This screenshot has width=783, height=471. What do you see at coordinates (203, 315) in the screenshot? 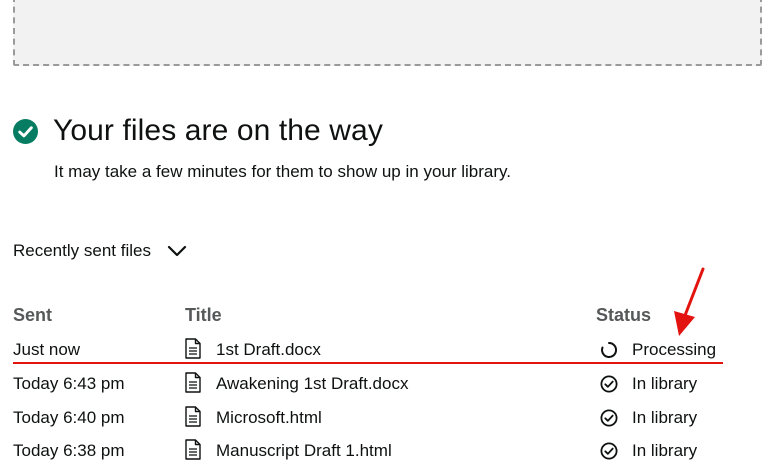
I see `column-header-title: Title` at bounding box center [203, 315].